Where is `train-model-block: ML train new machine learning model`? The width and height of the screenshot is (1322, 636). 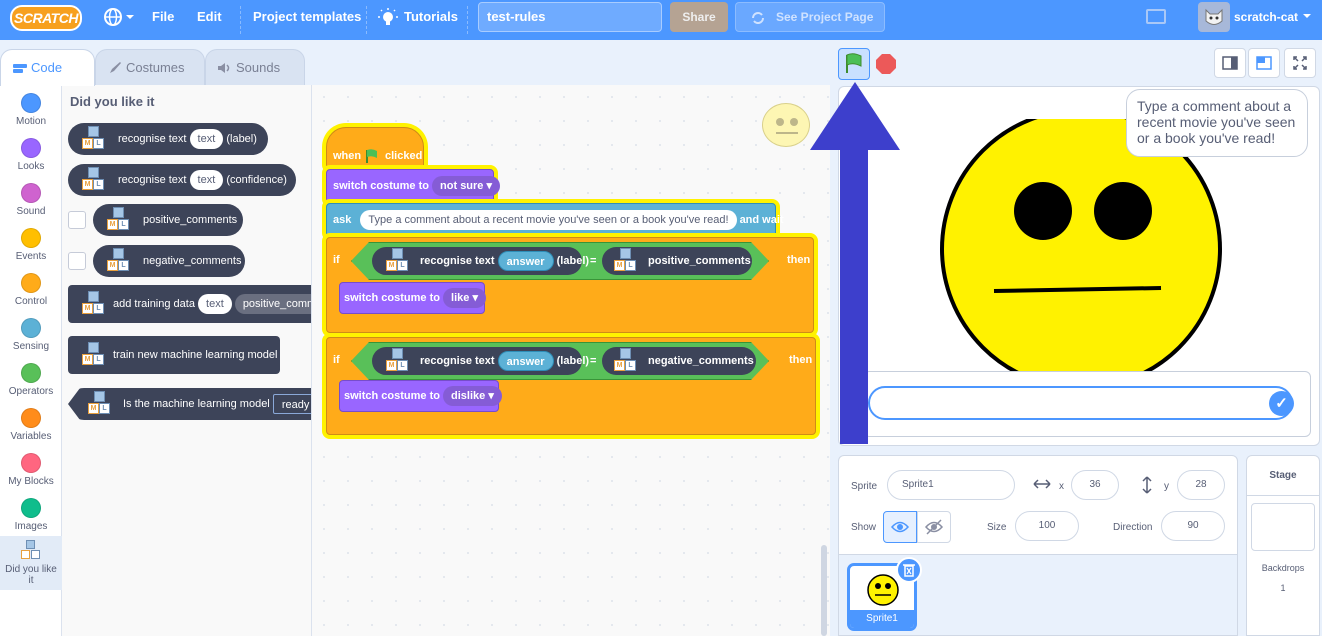
train-model-block: ML train new machine learning model is located at coordinates (174, 355).